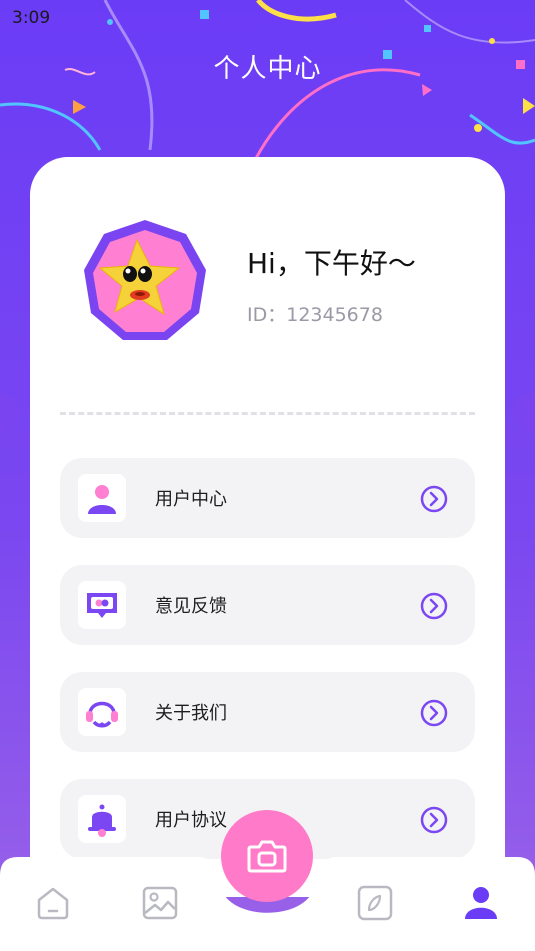  Describe the element at coordinates (267, 69) in the screenshot. I see `page-title: 个人中心` at that location.